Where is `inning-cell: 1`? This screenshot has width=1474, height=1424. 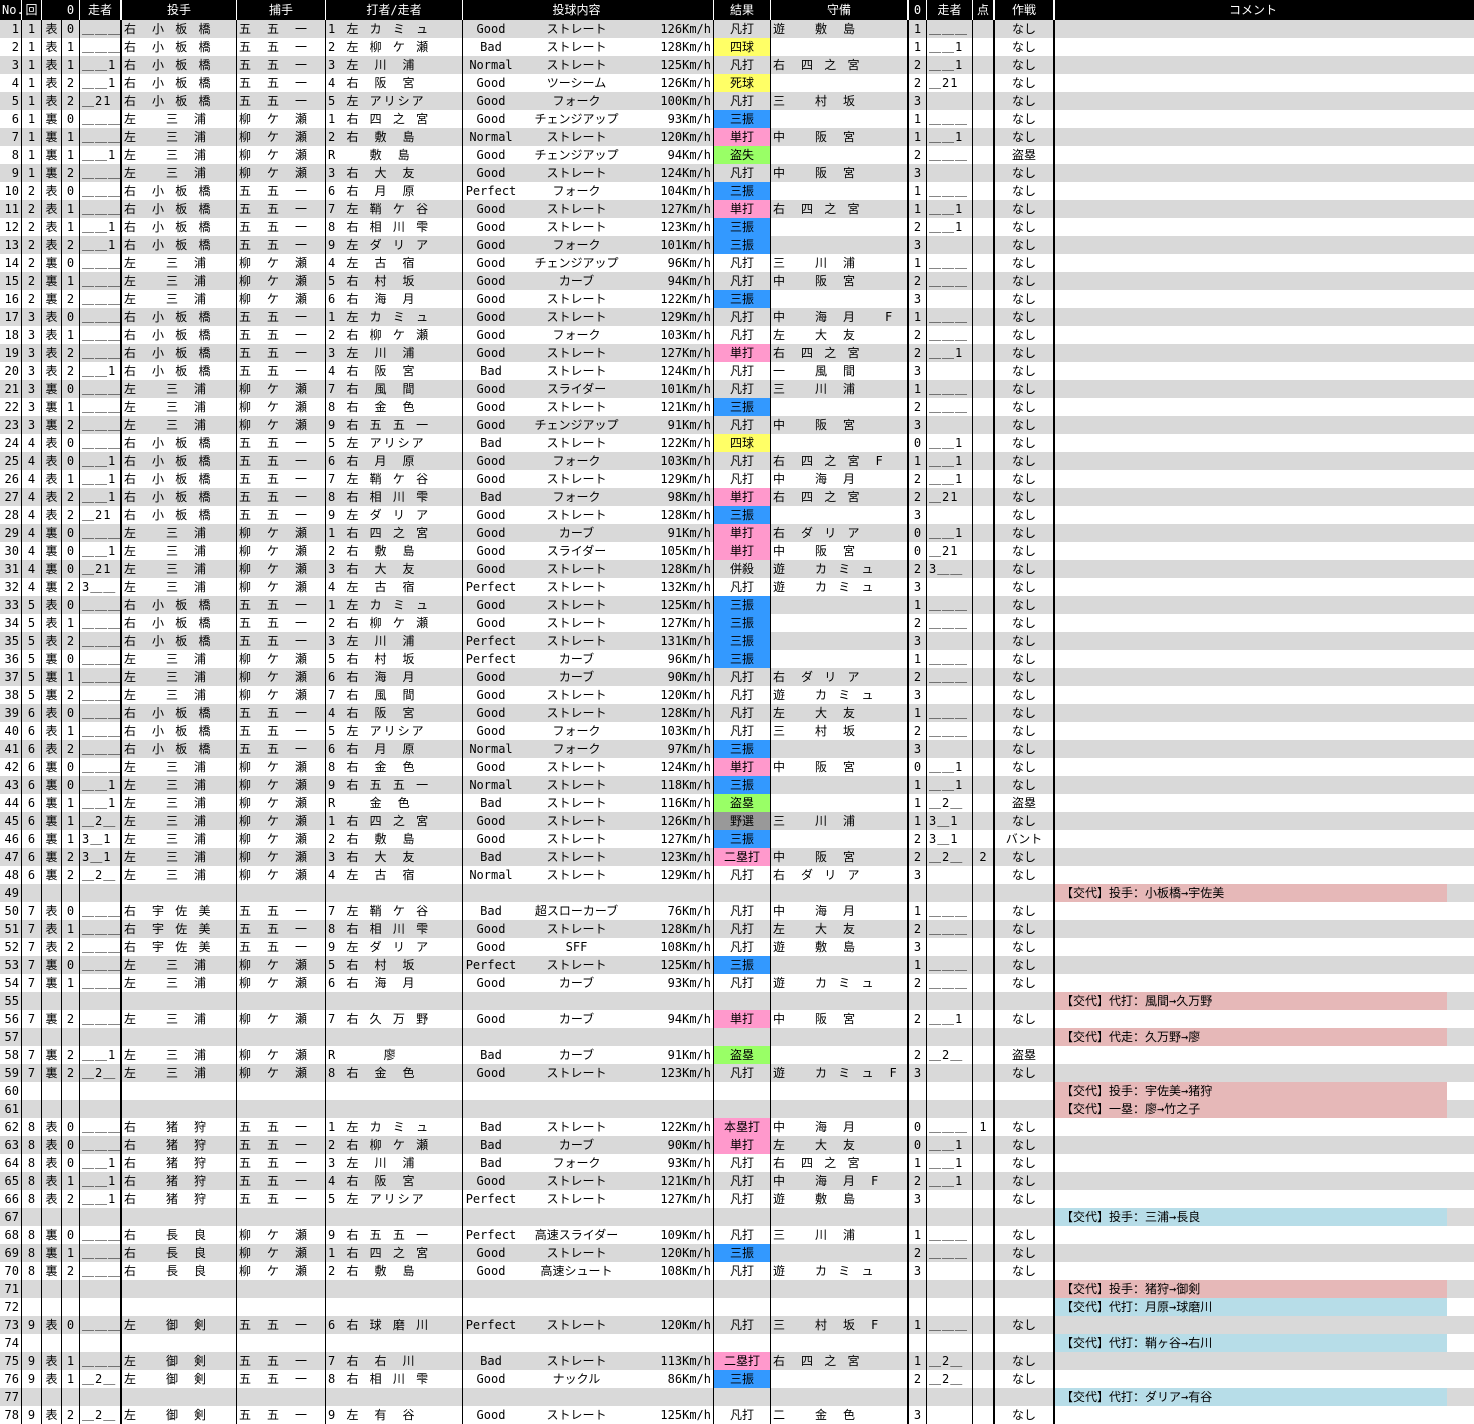
inning-cell: 1 is located at coordinates (32, 137).